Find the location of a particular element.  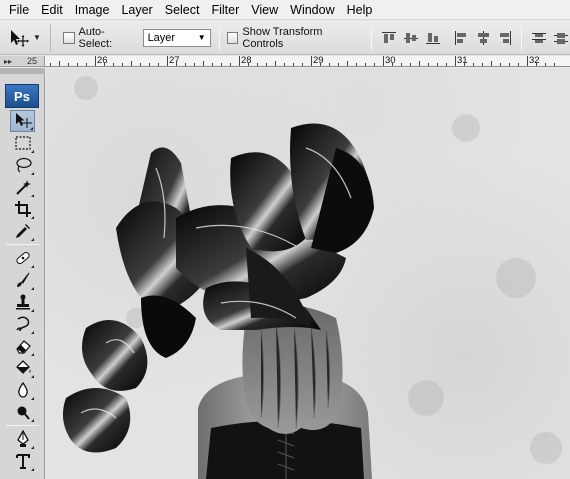

align-buttons is located at coordinates (474, 37).